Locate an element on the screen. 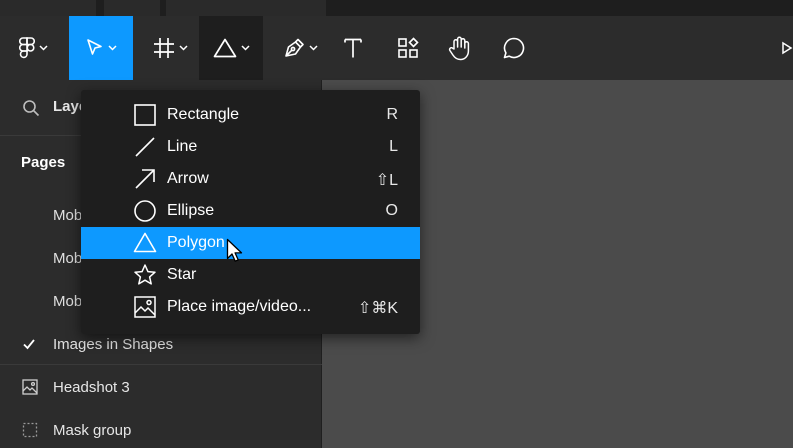  present-button is located at coordinates (787, 48).